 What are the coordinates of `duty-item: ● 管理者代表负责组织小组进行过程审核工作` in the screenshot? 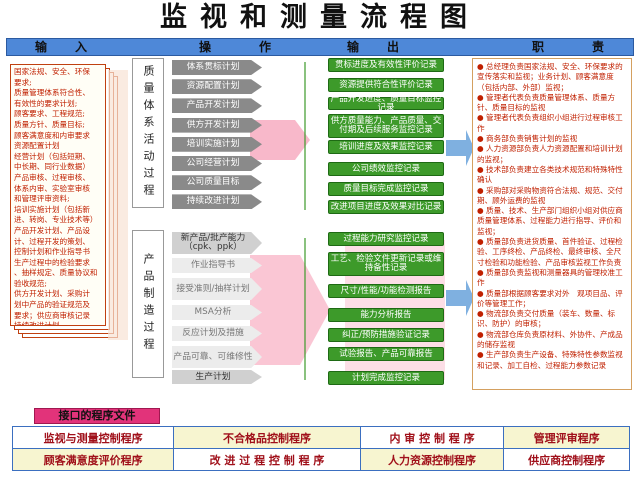 It's located at (550, 123).